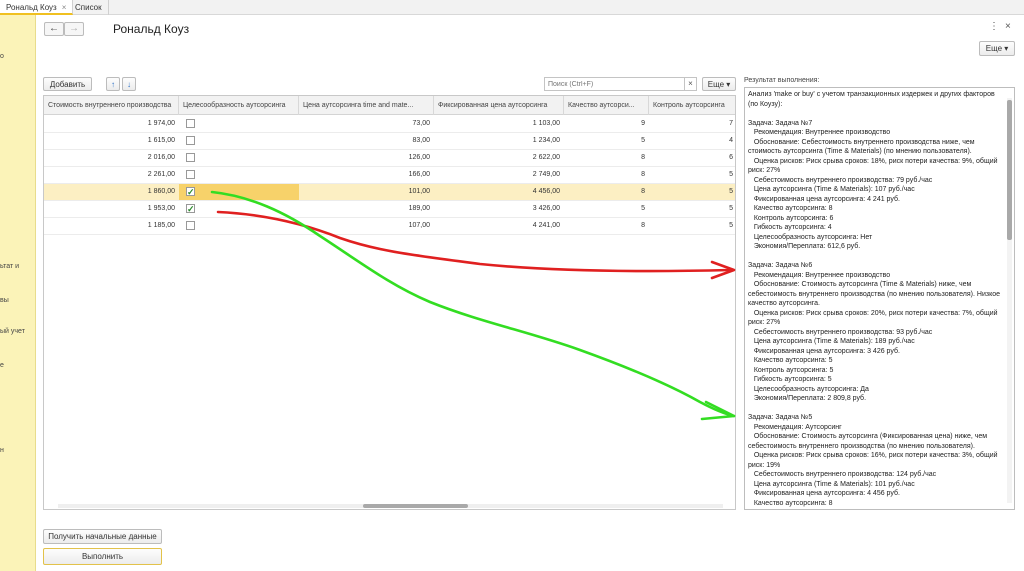  Describe the element at coordinates (102, 556) in the screenshot. I see `run-button: Выполнить` at that location.